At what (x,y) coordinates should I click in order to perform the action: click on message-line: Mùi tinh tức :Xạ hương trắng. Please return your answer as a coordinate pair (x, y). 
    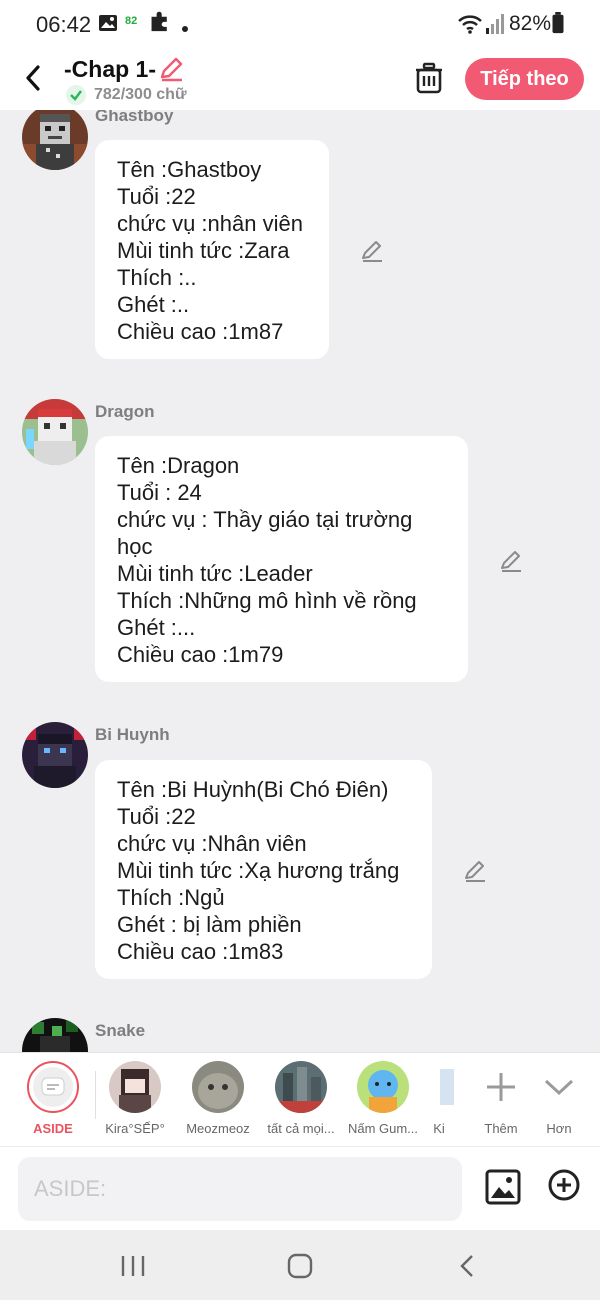
    Looking at the image, I should click on (258, 870).